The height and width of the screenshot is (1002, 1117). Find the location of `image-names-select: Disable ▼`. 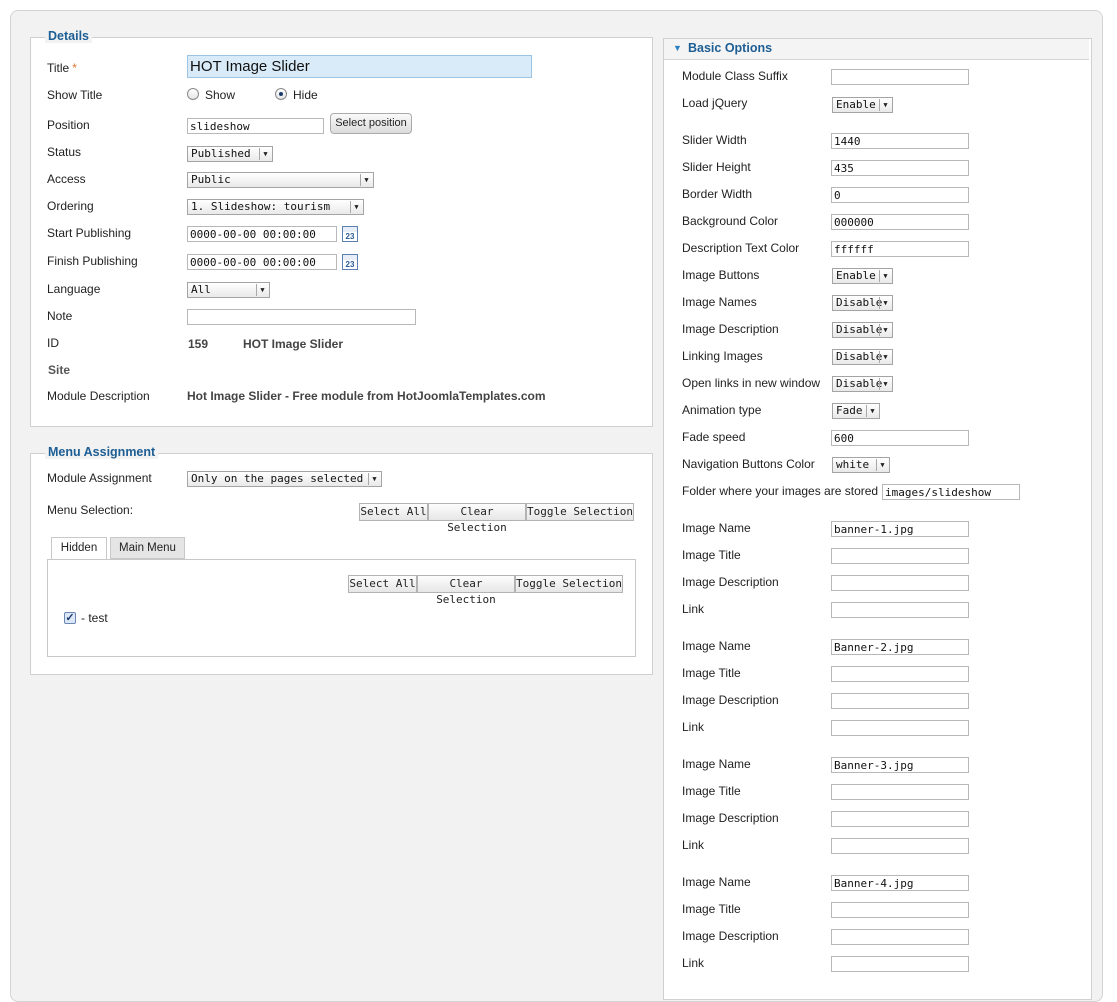

image-names-select: Disable ▼ is located at coordinates (862, 303).